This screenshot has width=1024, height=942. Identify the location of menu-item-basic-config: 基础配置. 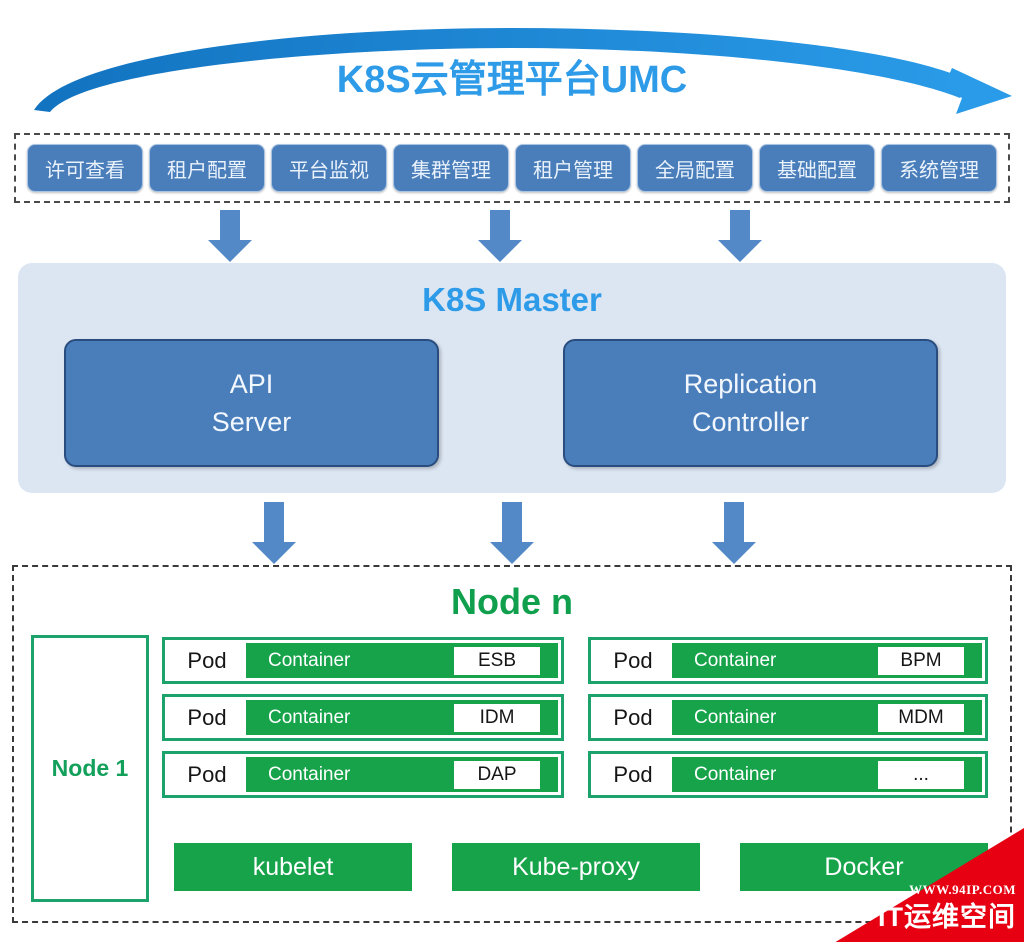
(817, 168).